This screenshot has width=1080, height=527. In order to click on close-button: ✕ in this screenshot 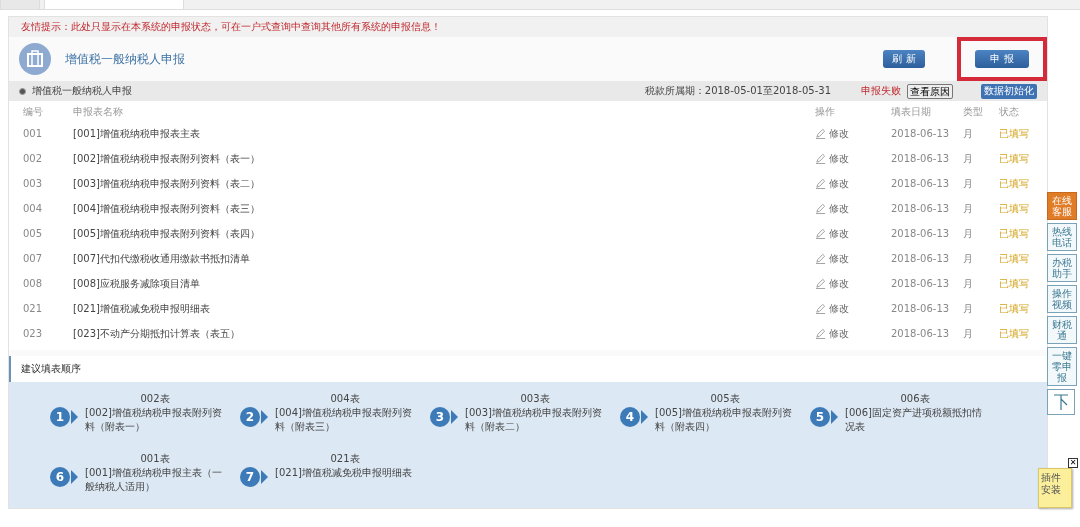, I will do `click(1073, 463)`.